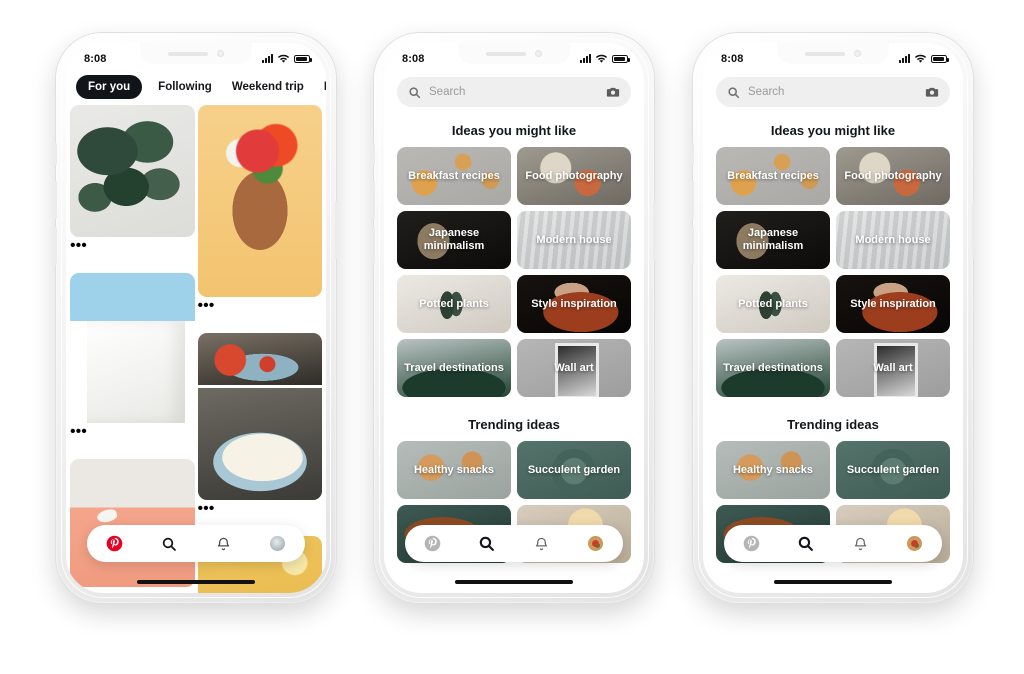  What do you see at coordinates (514, 53) in the screenshot?
I see `notch` at bounding box center [514, 53].